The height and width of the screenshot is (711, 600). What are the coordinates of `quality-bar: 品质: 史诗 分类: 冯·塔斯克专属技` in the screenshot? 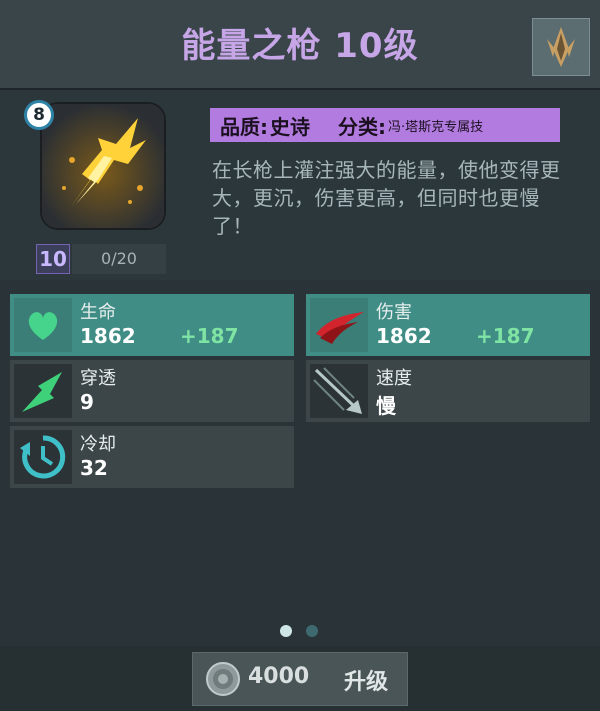 It's located at (385, 125).